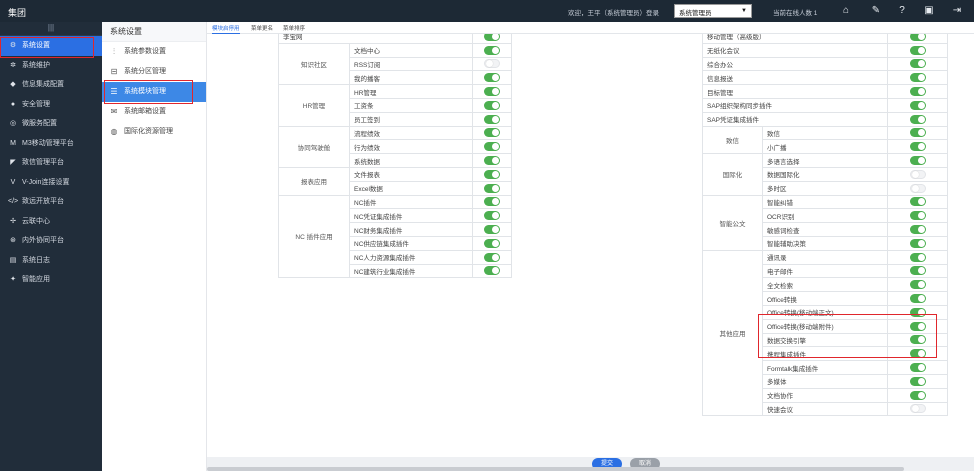 The width and height of the screenshot is (974, 471). Describe the element at coordinates (902, 11) in the screenshot. I see `help-icon: ?` at that location.